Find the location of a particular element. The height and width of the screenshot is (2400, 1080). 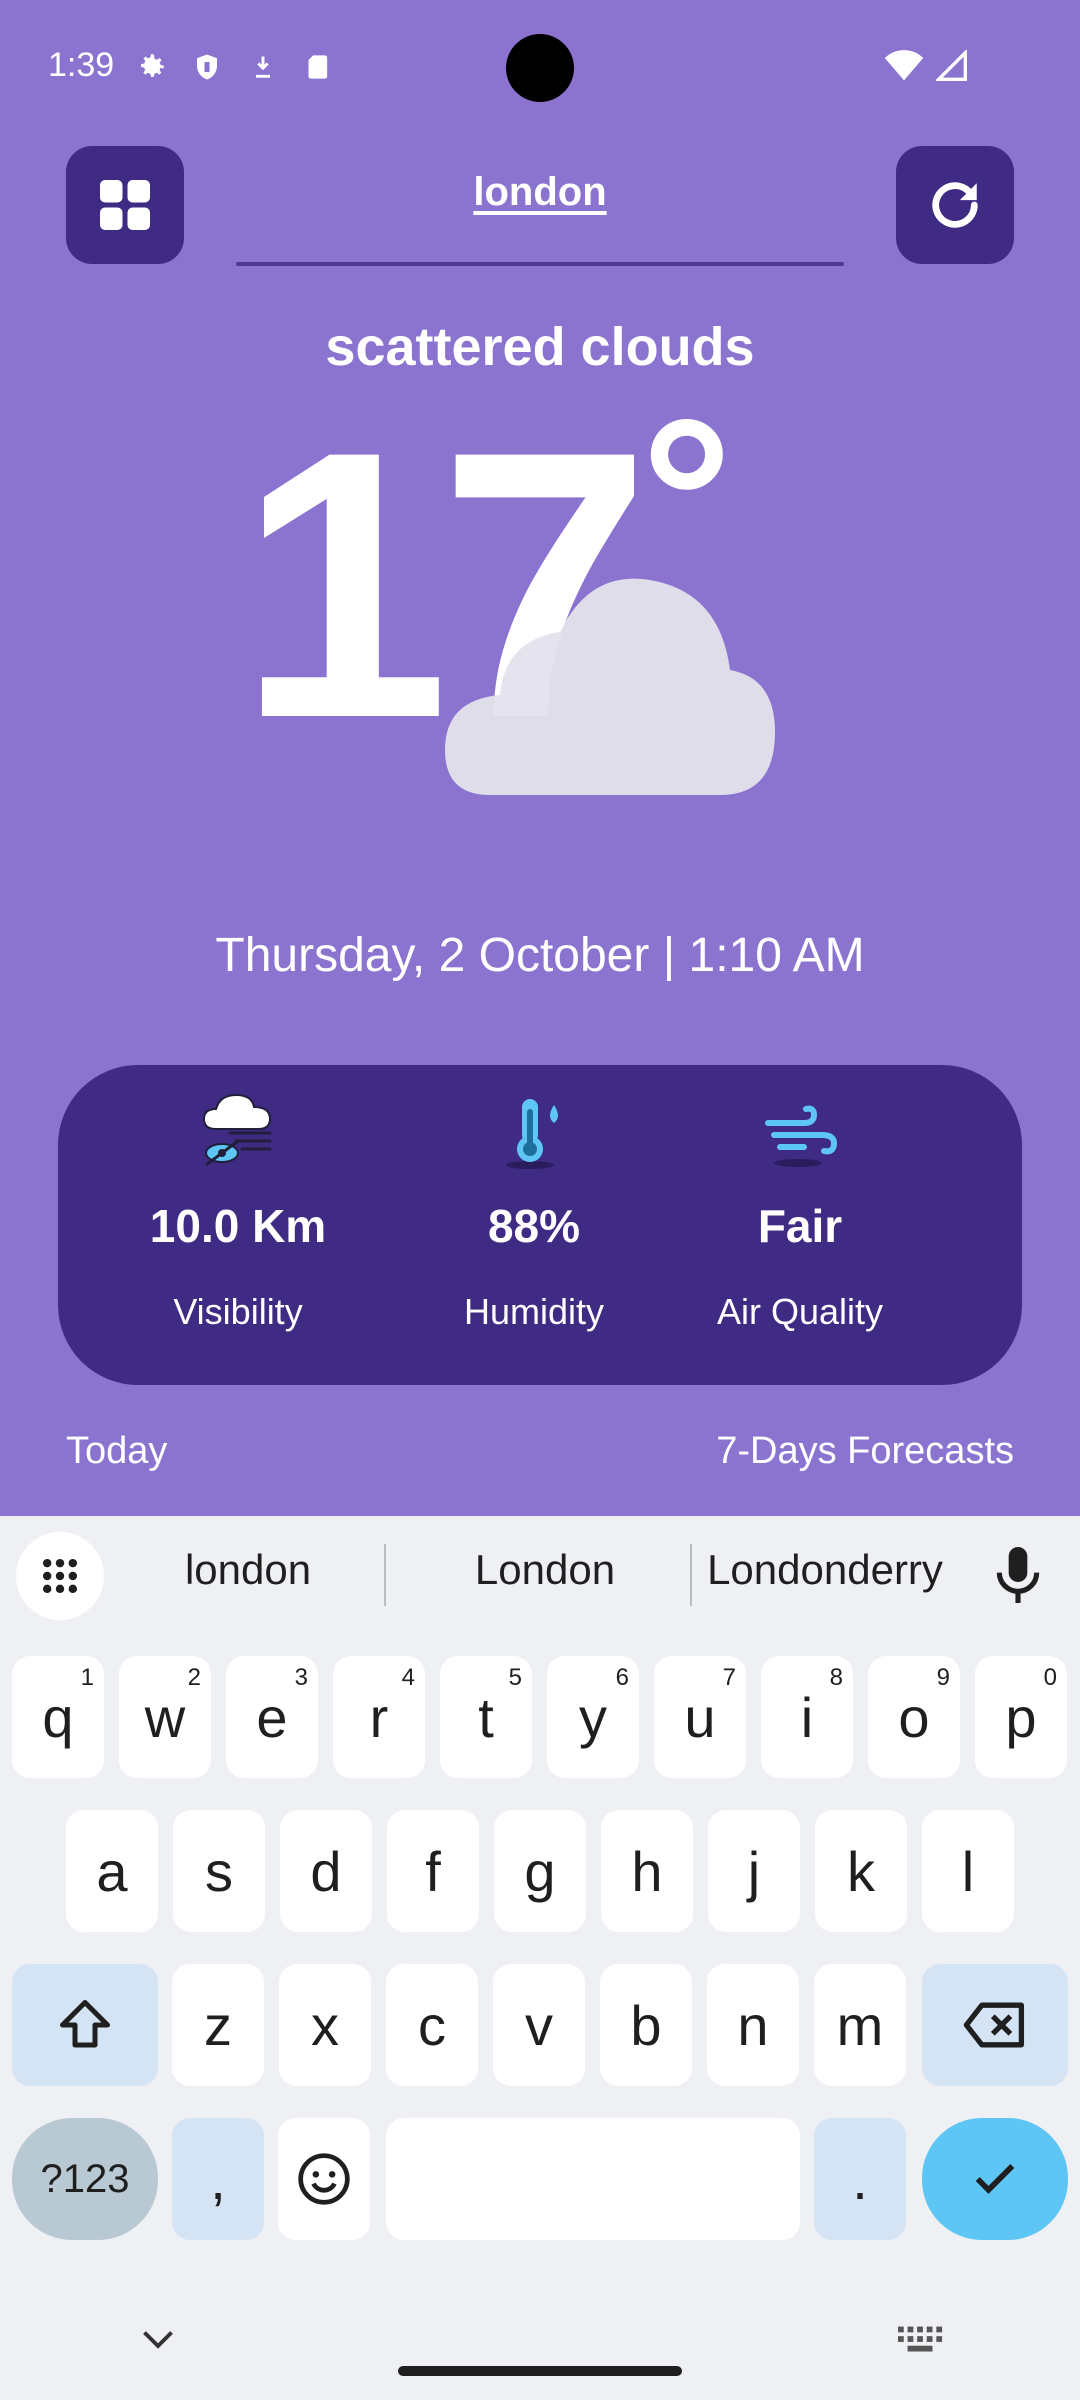

key-letter: e is located at coordinates (272, 1717).